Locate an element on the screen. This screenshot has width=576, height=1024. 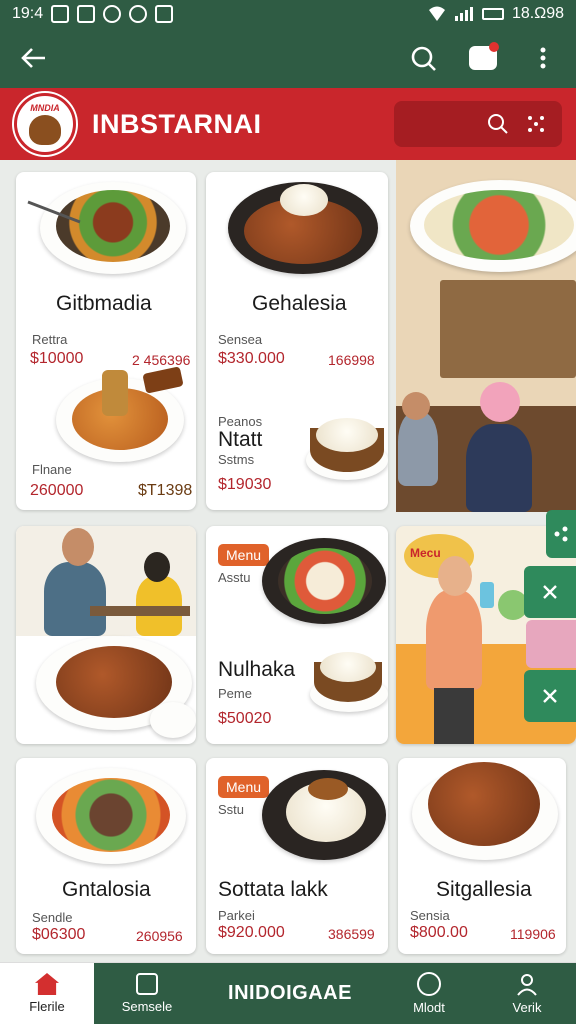
card-price-alt: 386599 is located at coordinates (351, 934).